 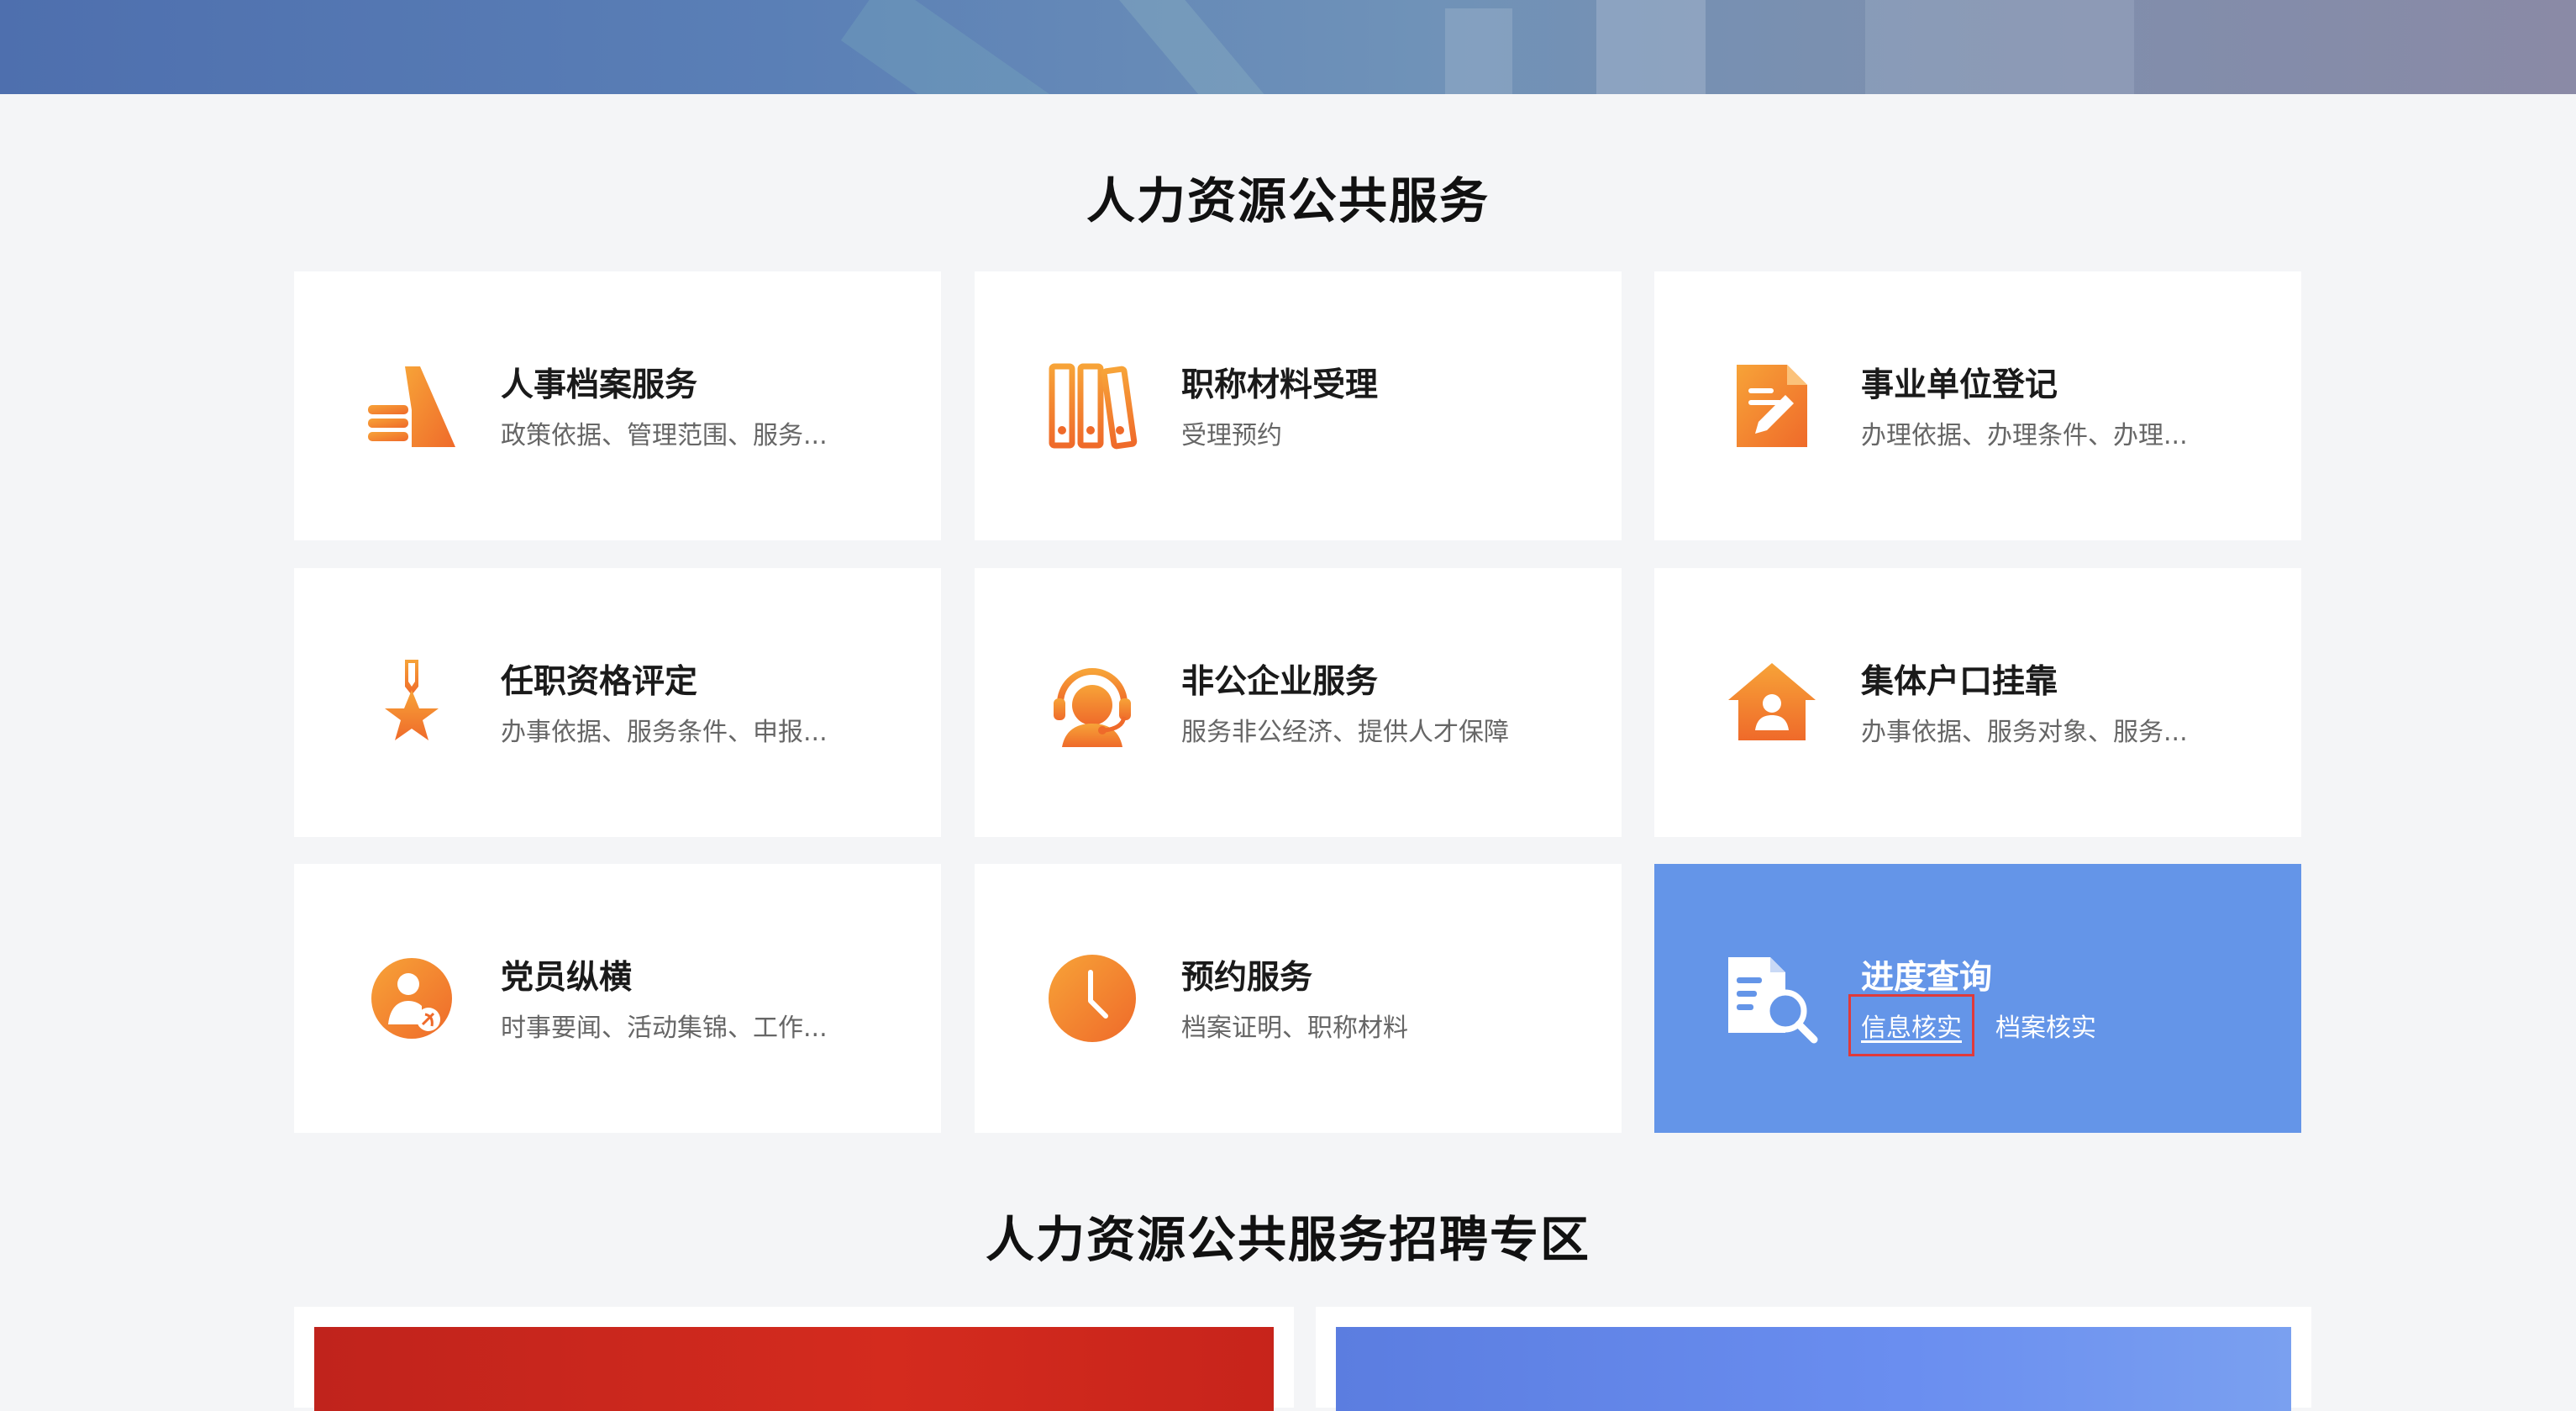 I want to click on progress-links: 信息核实 档案核实, so click(x=1972, y=1025).